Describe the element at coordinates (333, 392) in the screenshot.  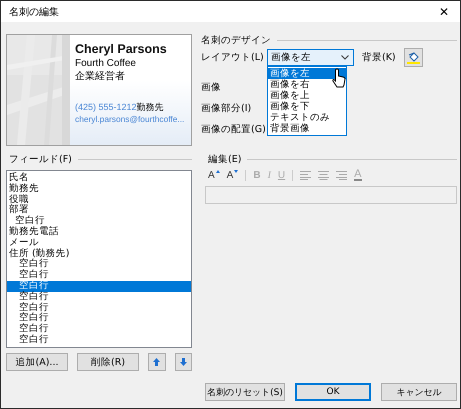
I see `dialog-button: OK` at that location.